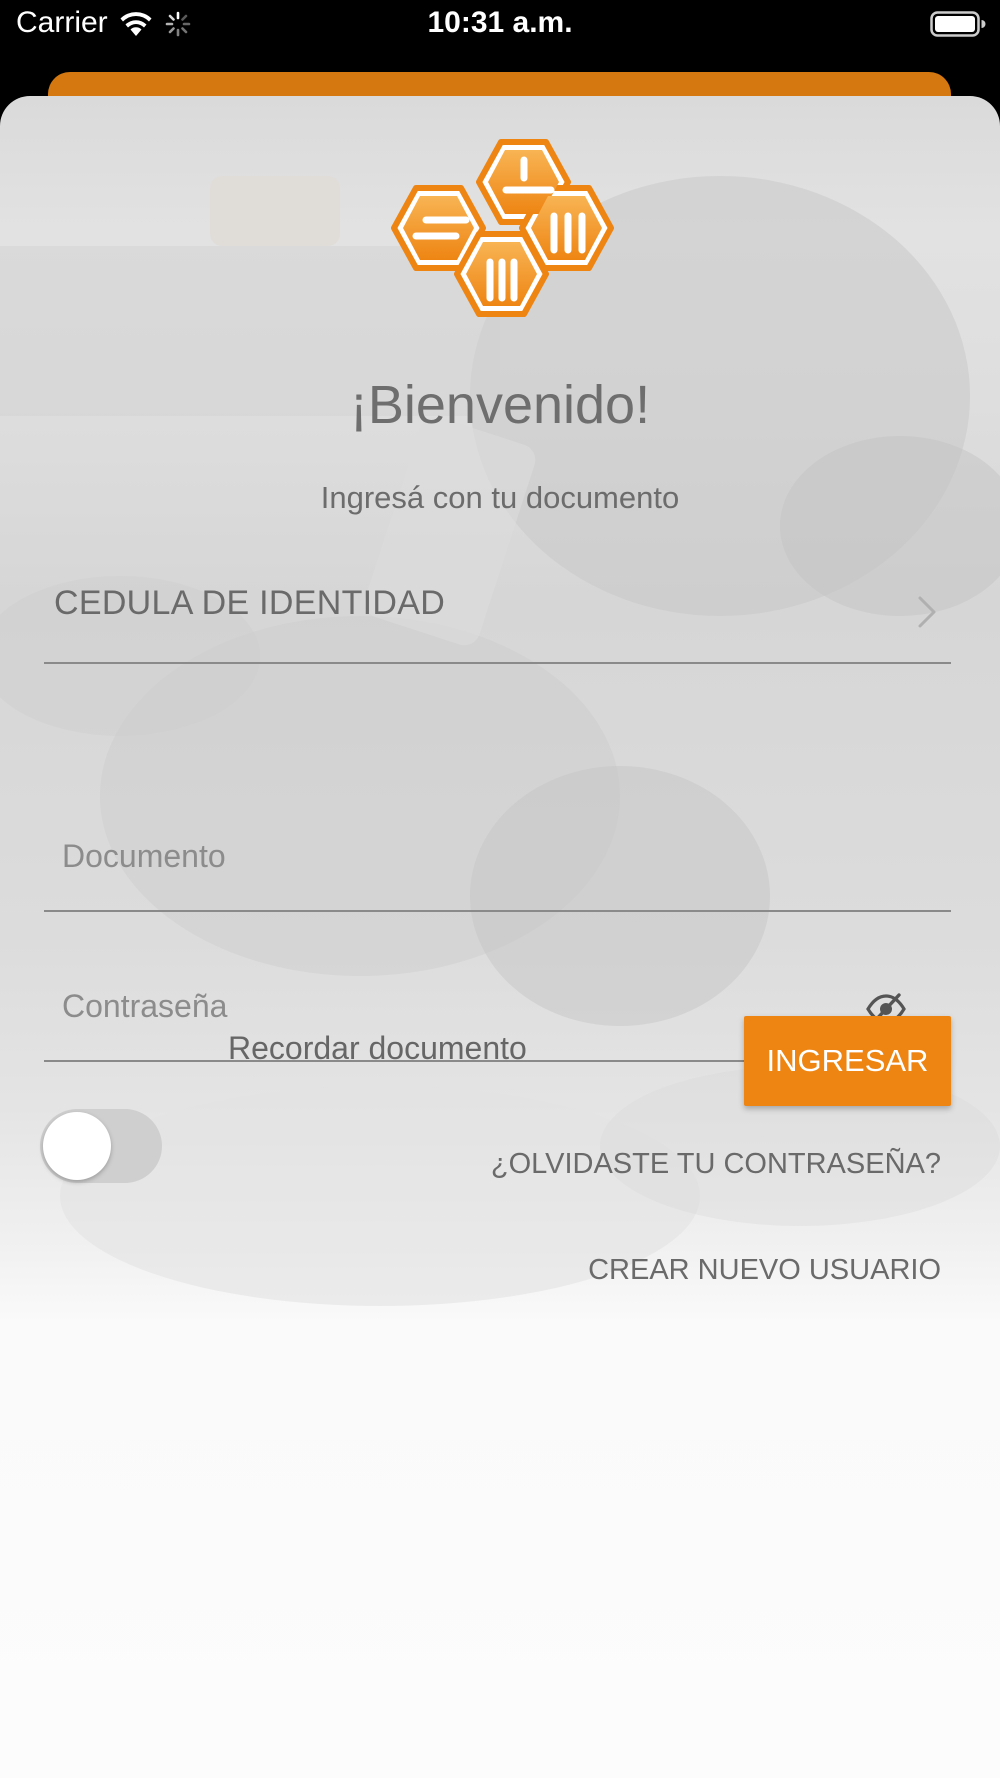 This screenshot has height=1778, width=1000. I want to click on remember-document-toggle, so click(101, 1146).